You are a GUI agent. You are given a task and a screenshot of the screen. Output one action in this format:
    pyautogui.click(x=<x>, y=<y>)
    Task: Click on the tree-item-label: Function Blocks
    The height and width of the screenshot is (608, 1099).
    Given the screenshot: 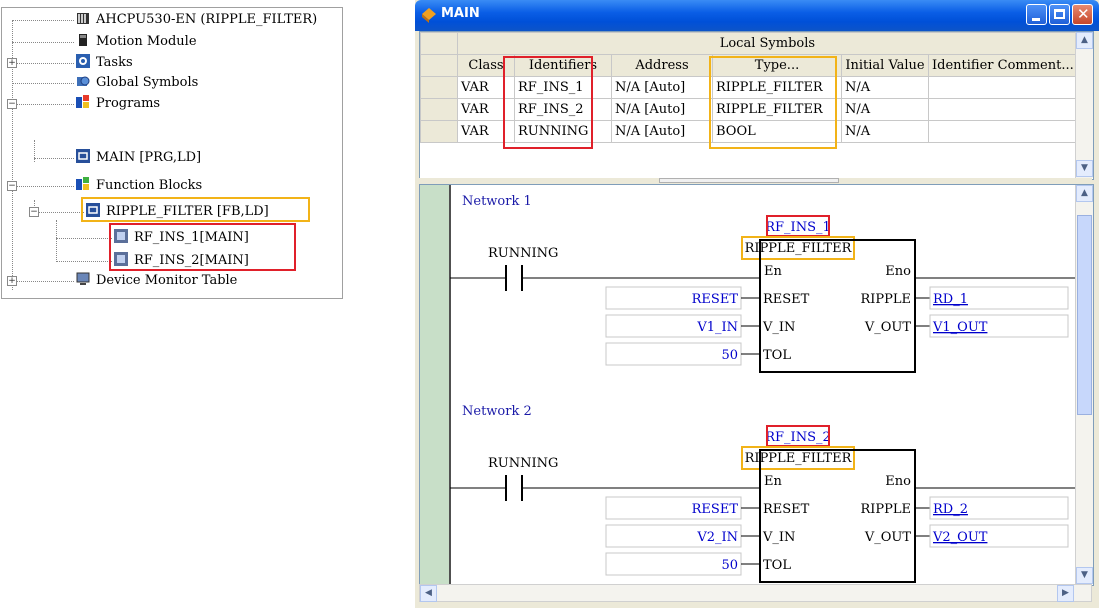 What is the action you would take?
    pyautogui.click(x=149, y=185)
    